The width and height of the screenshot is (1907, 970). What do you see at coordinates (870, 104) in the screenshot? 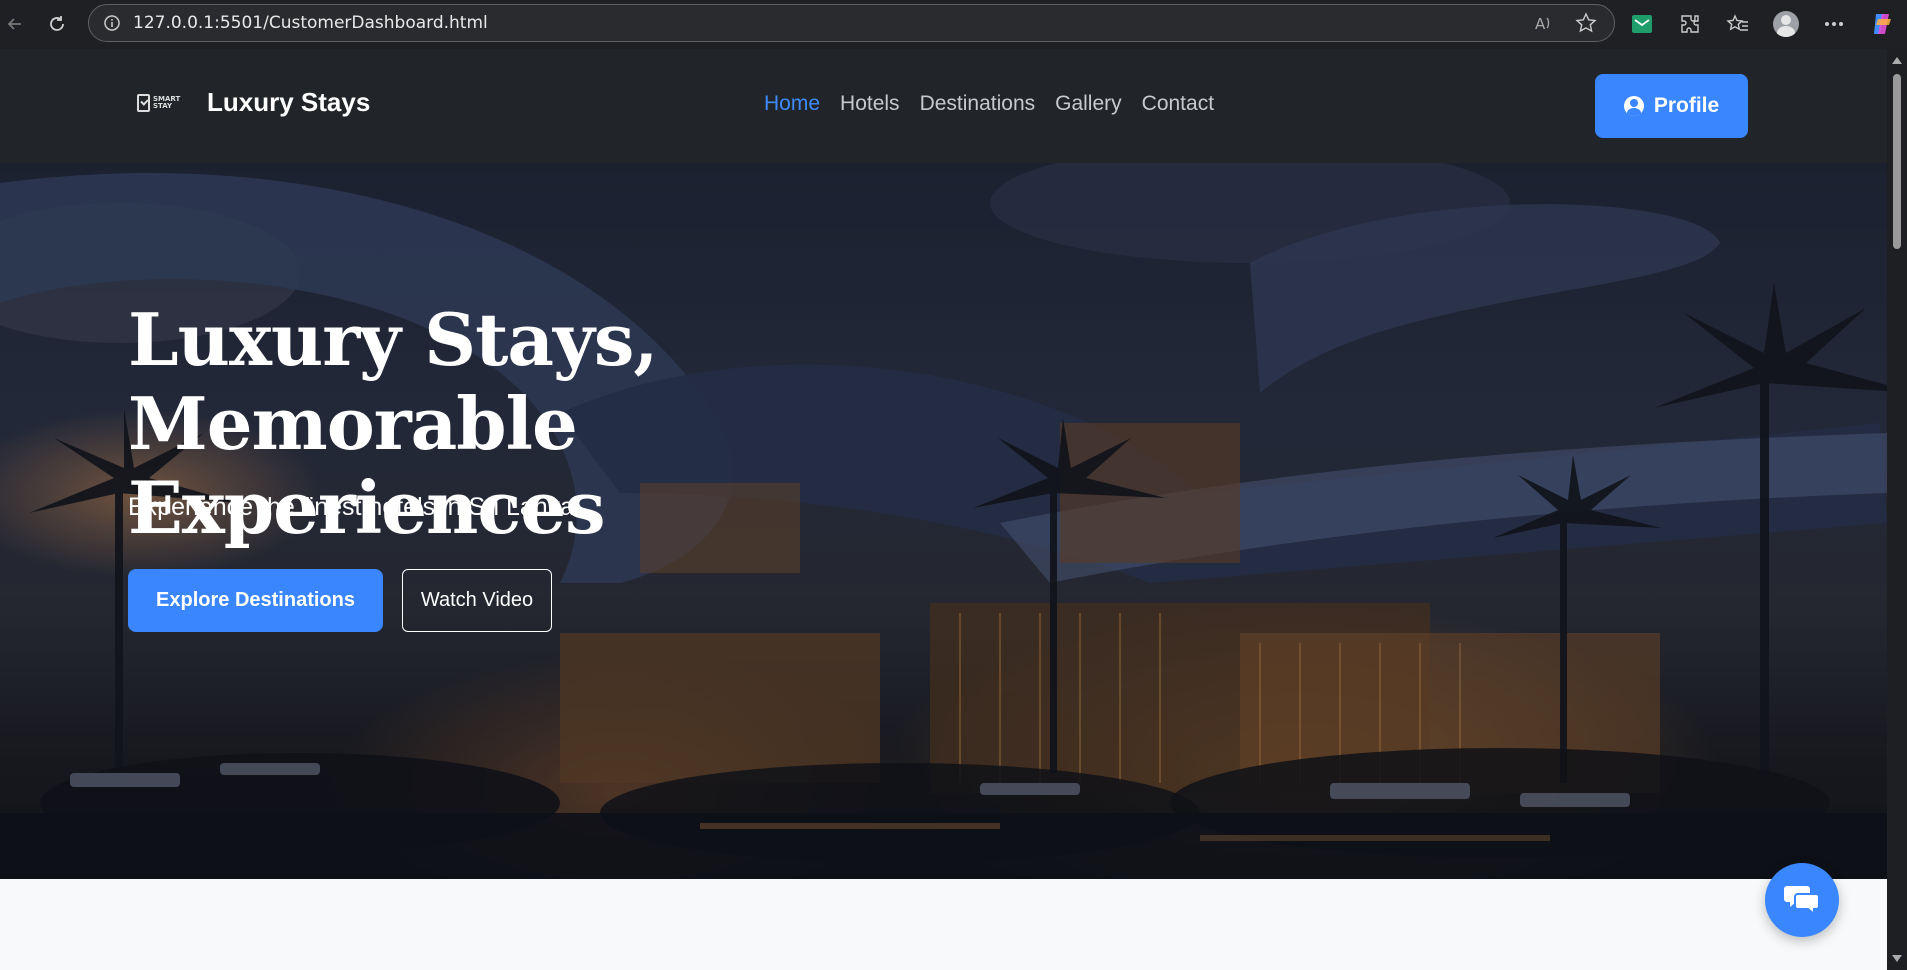
I see `nav-link-hotels: Hotels` at bounding box center [870, 104].